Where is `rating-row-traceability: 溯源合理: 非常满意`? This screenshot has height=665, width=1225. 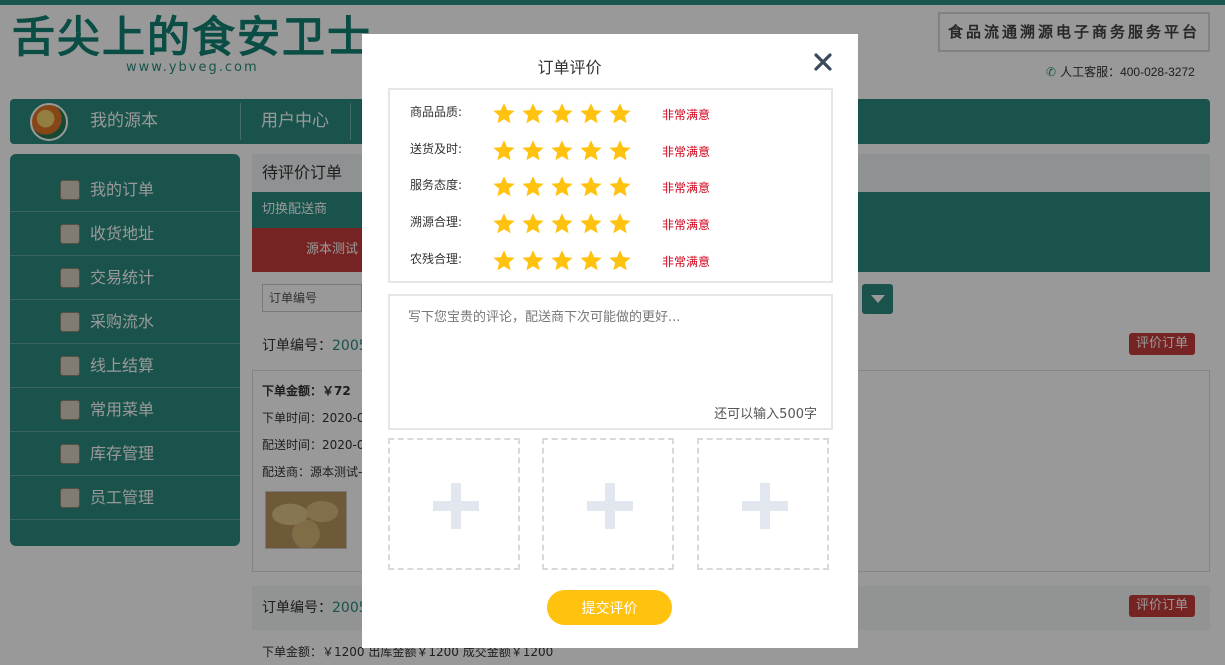 rating-row-traceability: 溯源合理: 非常满意 is located at coordinates (610, 227).